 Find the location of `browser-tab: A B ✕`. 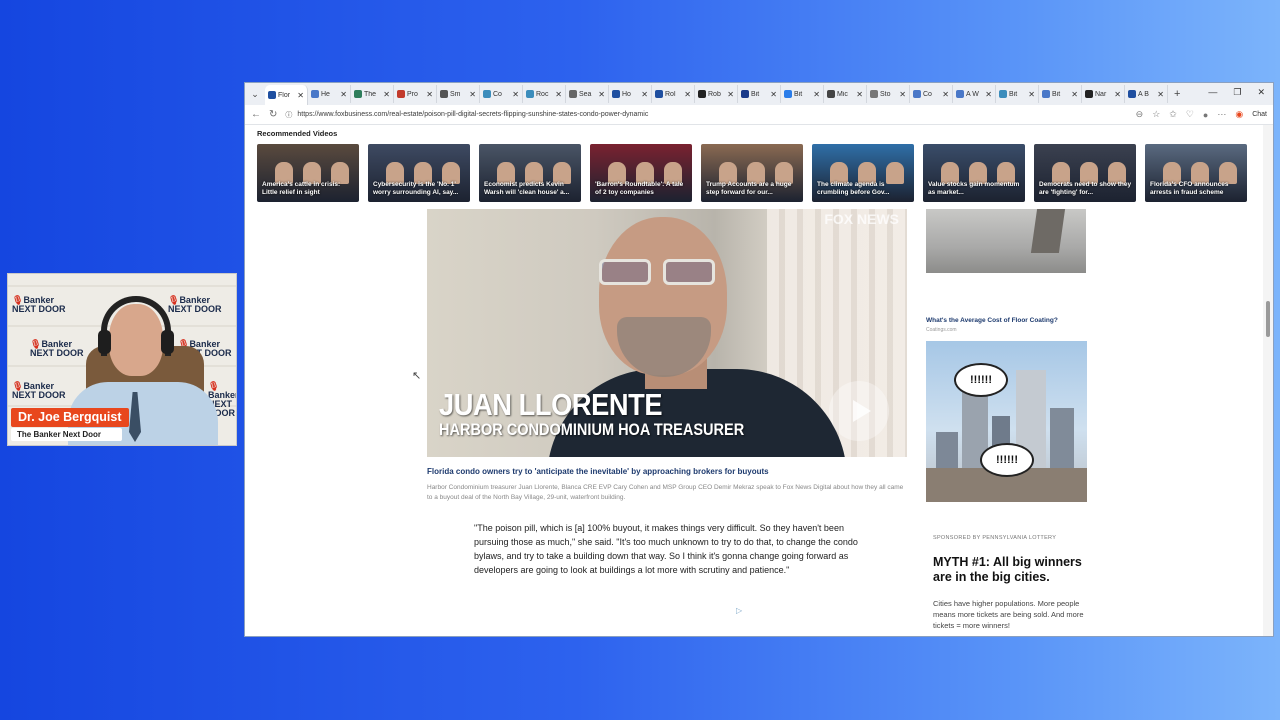

browser-tab: A B ✕ is located at coordinates (1146, 94).